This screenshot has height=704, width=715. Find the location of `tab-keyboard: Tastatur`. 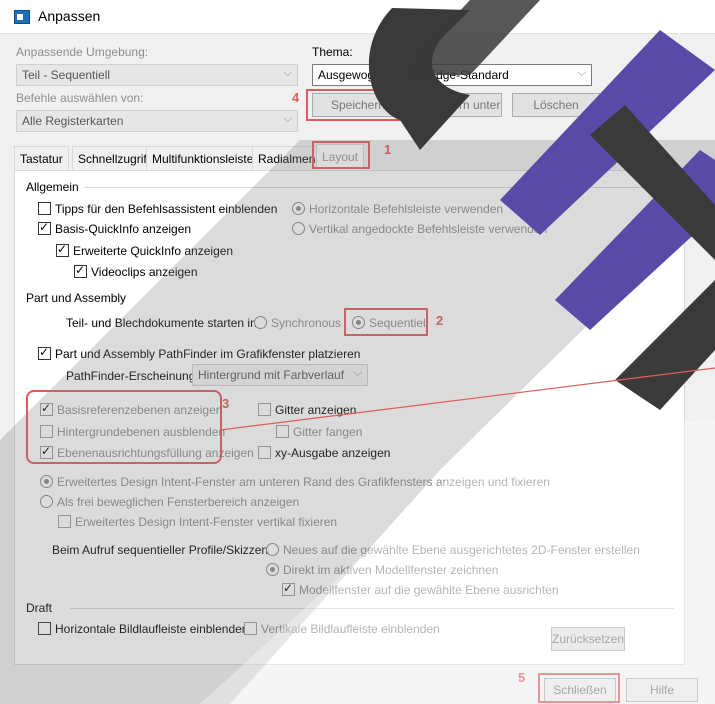

tab-keyboard: Tastatur is located at coordinates (41, 158).